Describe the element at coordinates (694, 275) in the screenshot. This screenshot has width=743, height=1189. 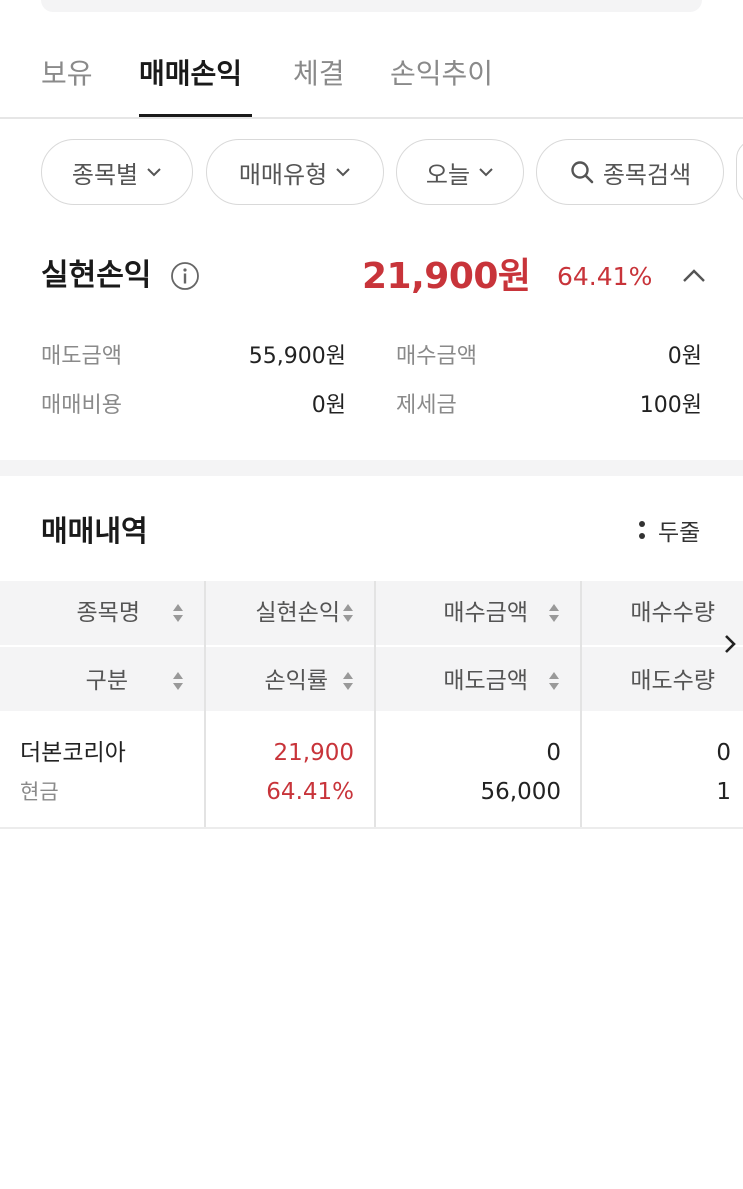
I see `chevron-up-icon` at that location.